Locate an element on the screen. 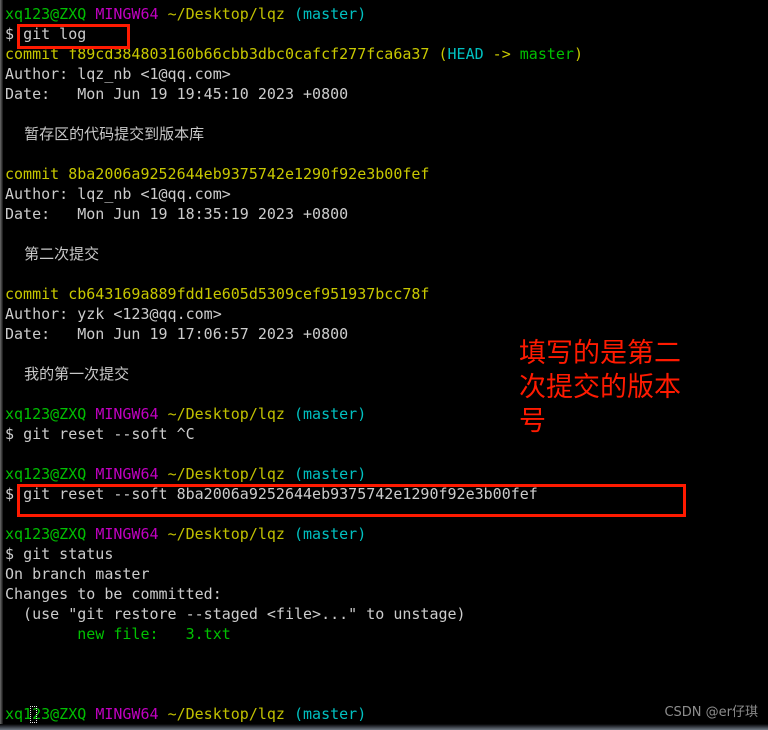 The width and height of the screenshot is (768, 730). commit-hash: 8ba2006a9252644eb9375742e1290f92e3b00fef is located at coordinates (249, 174).